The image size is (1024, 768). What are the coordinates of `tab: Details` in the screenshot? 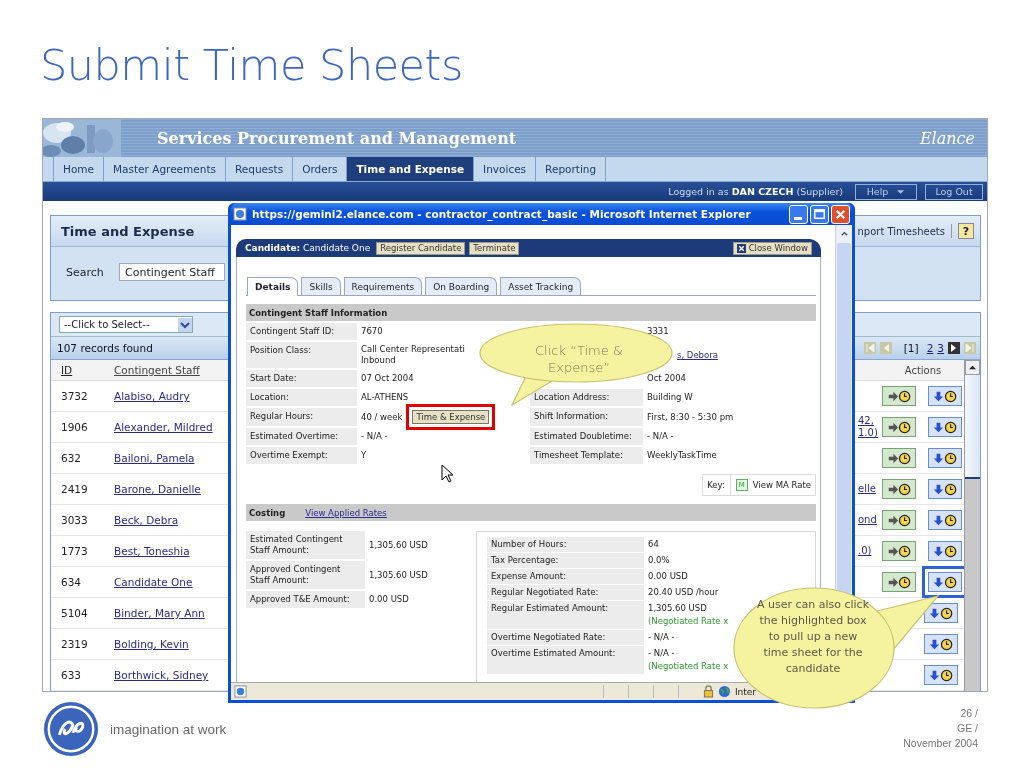 It's located at (273, 286).